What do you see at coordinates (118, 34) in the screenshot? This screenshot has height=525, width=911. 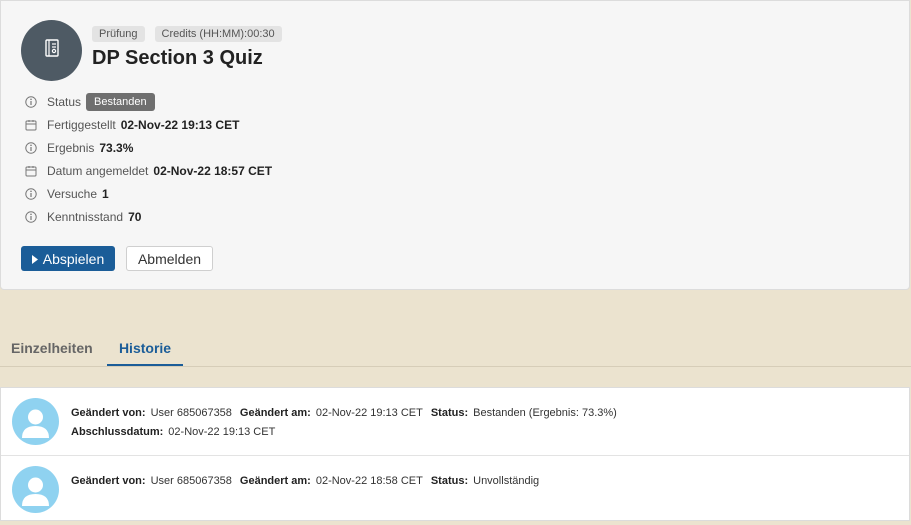 I see `type-badge: Prüfung` at bounding box center [118, 34].